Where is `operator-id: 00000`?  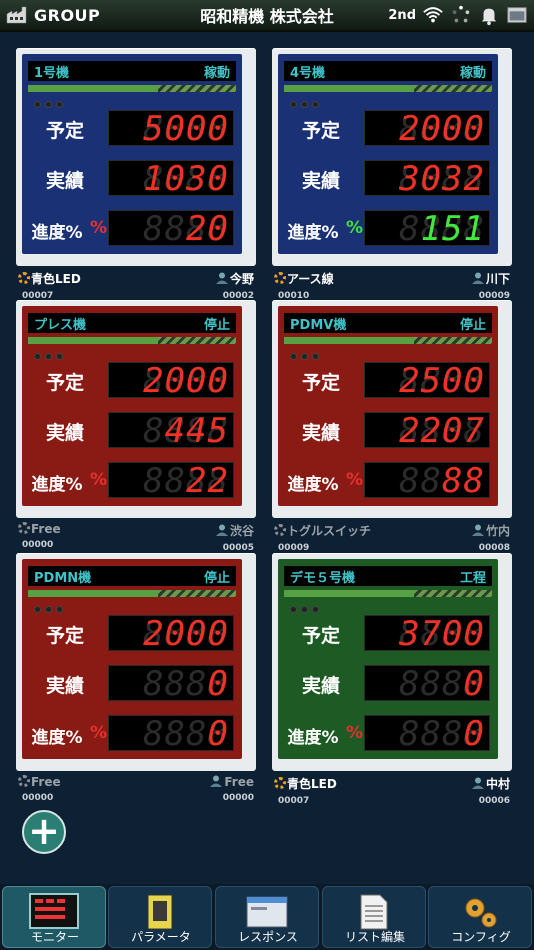
operator-id: 00000 is located at coordinates (238, 798).